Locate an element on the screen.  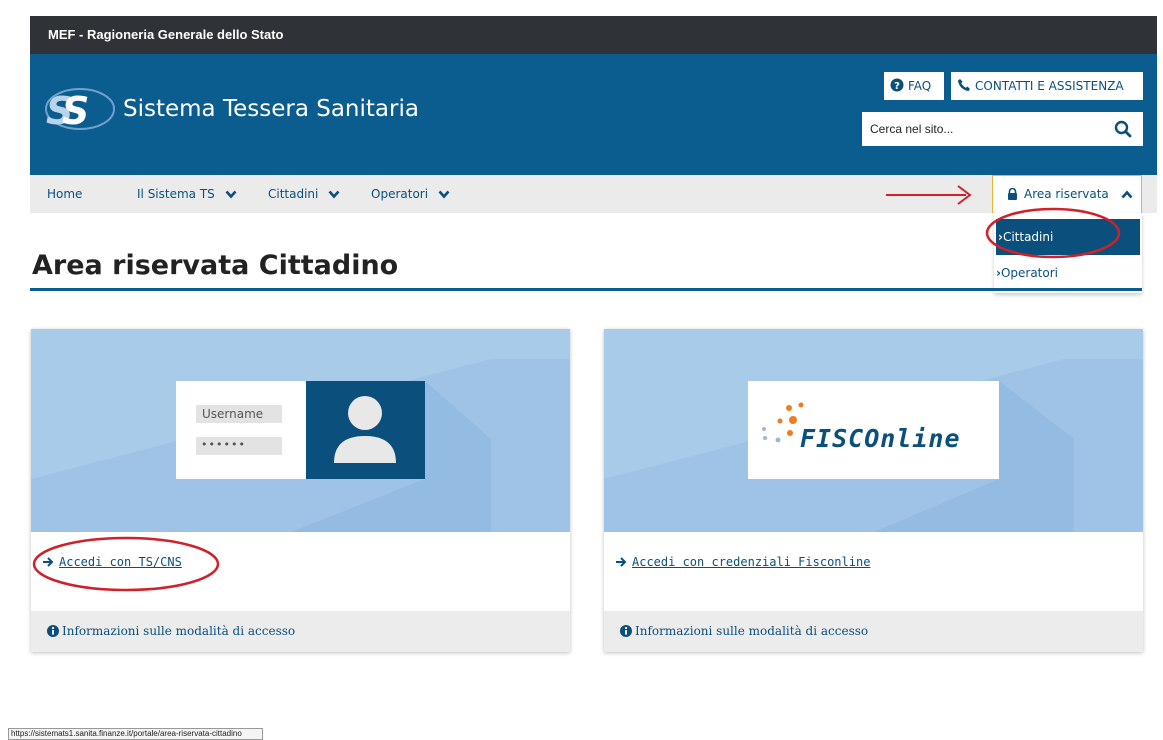
contacts-label: CONTATTI E ASSISTENZA is located at coordinates (1049, 86).